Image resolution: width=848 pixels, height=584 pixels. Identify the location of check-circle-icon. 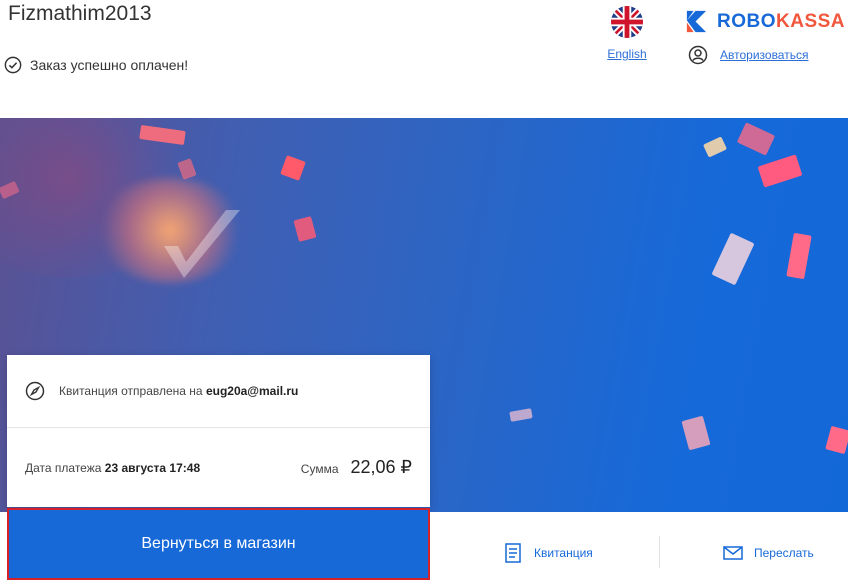
(13, 65).